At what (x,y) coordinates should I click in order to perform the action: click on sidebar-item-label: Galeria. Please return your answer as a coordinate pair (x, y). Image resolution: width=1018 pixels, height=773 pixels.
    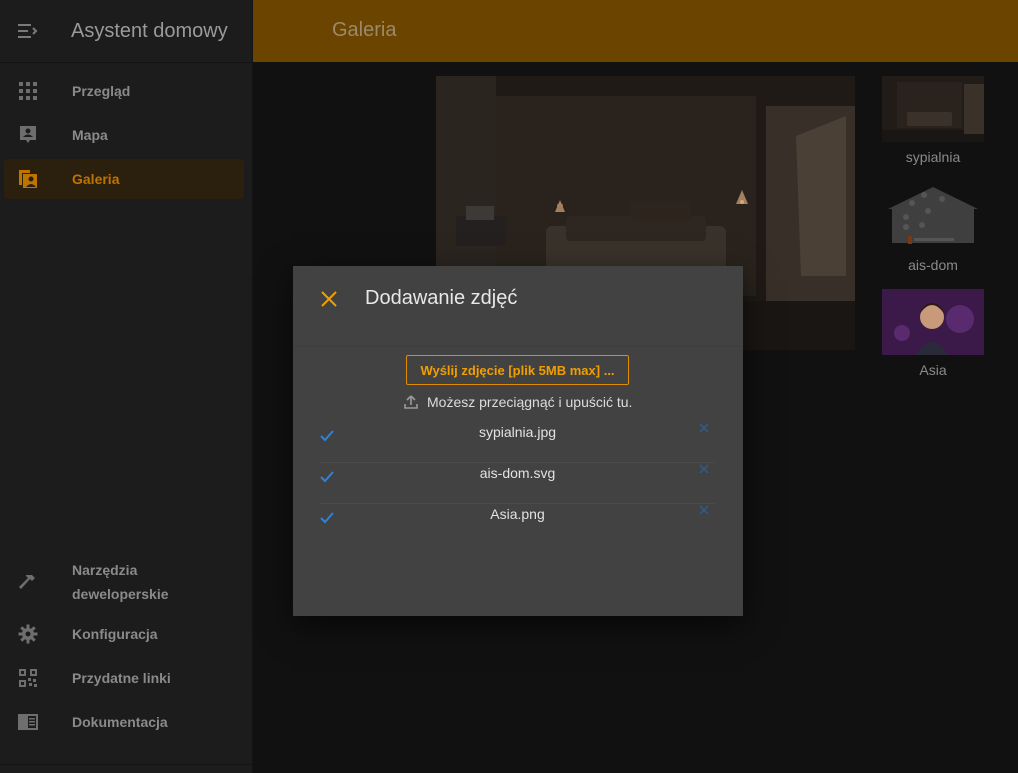
    Looking at the image, I should click on (96, 179).